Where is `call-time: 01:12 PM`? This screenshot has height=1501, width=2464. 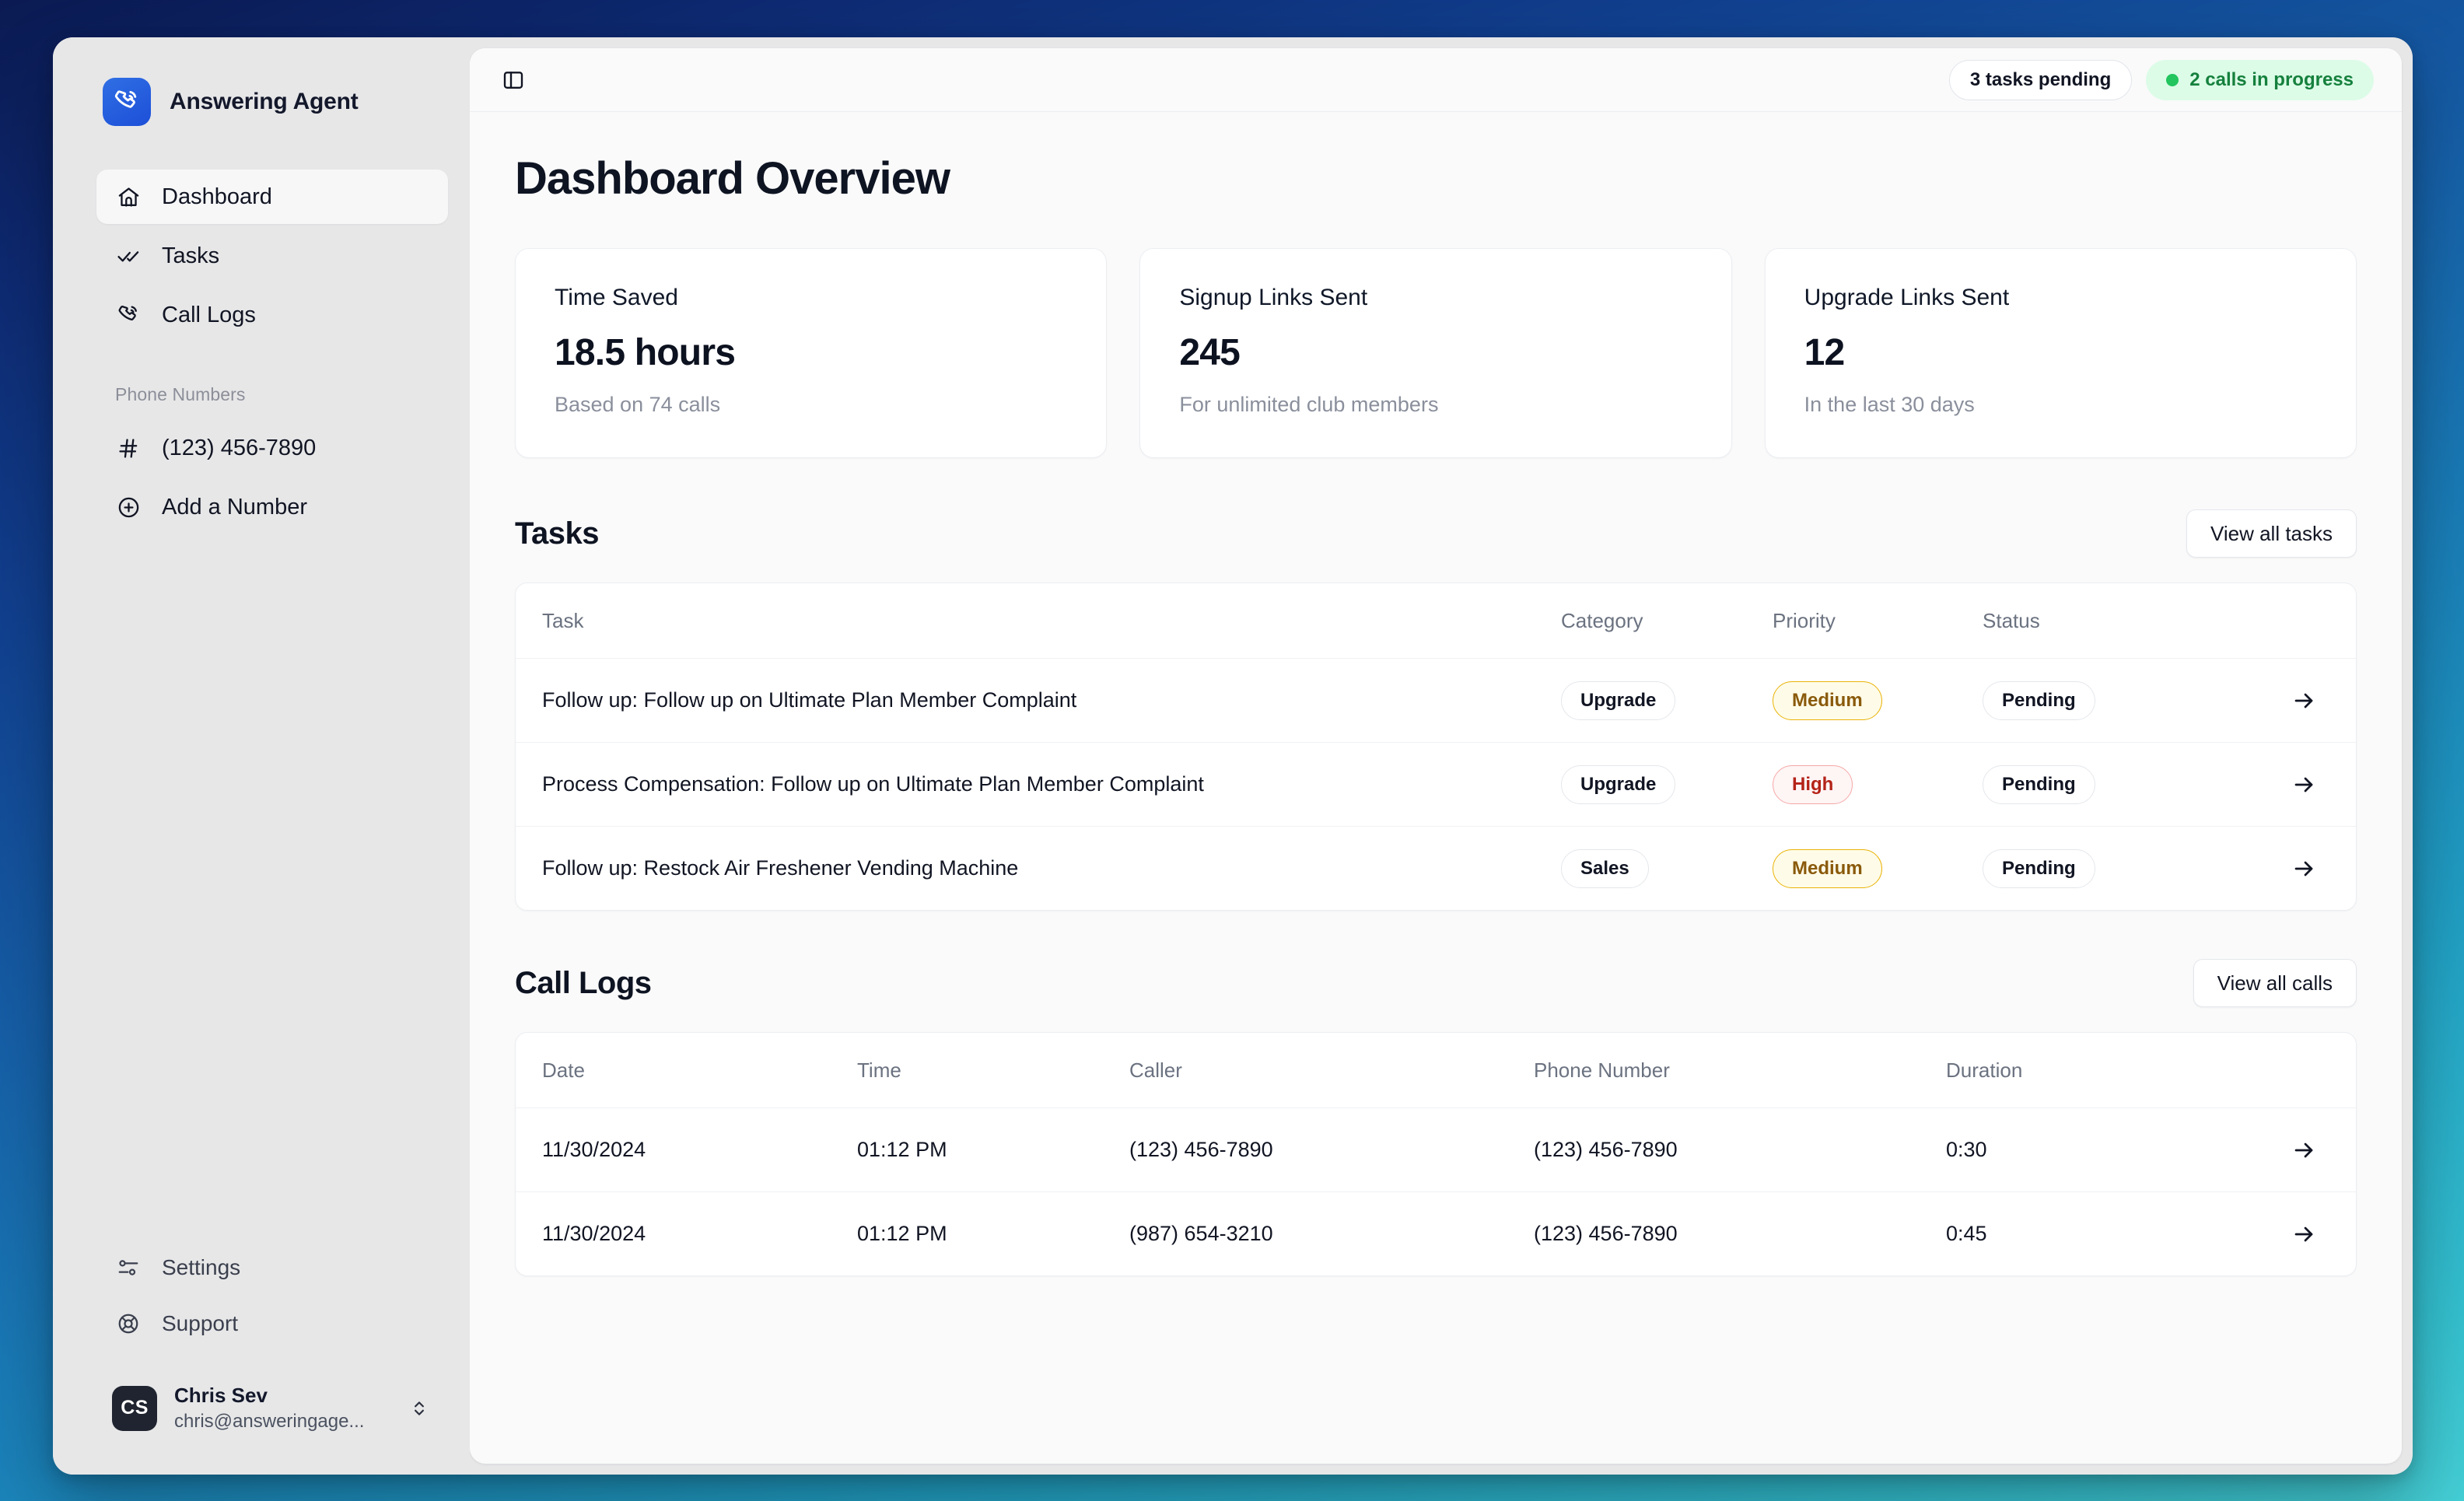 call-time: 01:12 PM is located at coordinates (902, 1233).